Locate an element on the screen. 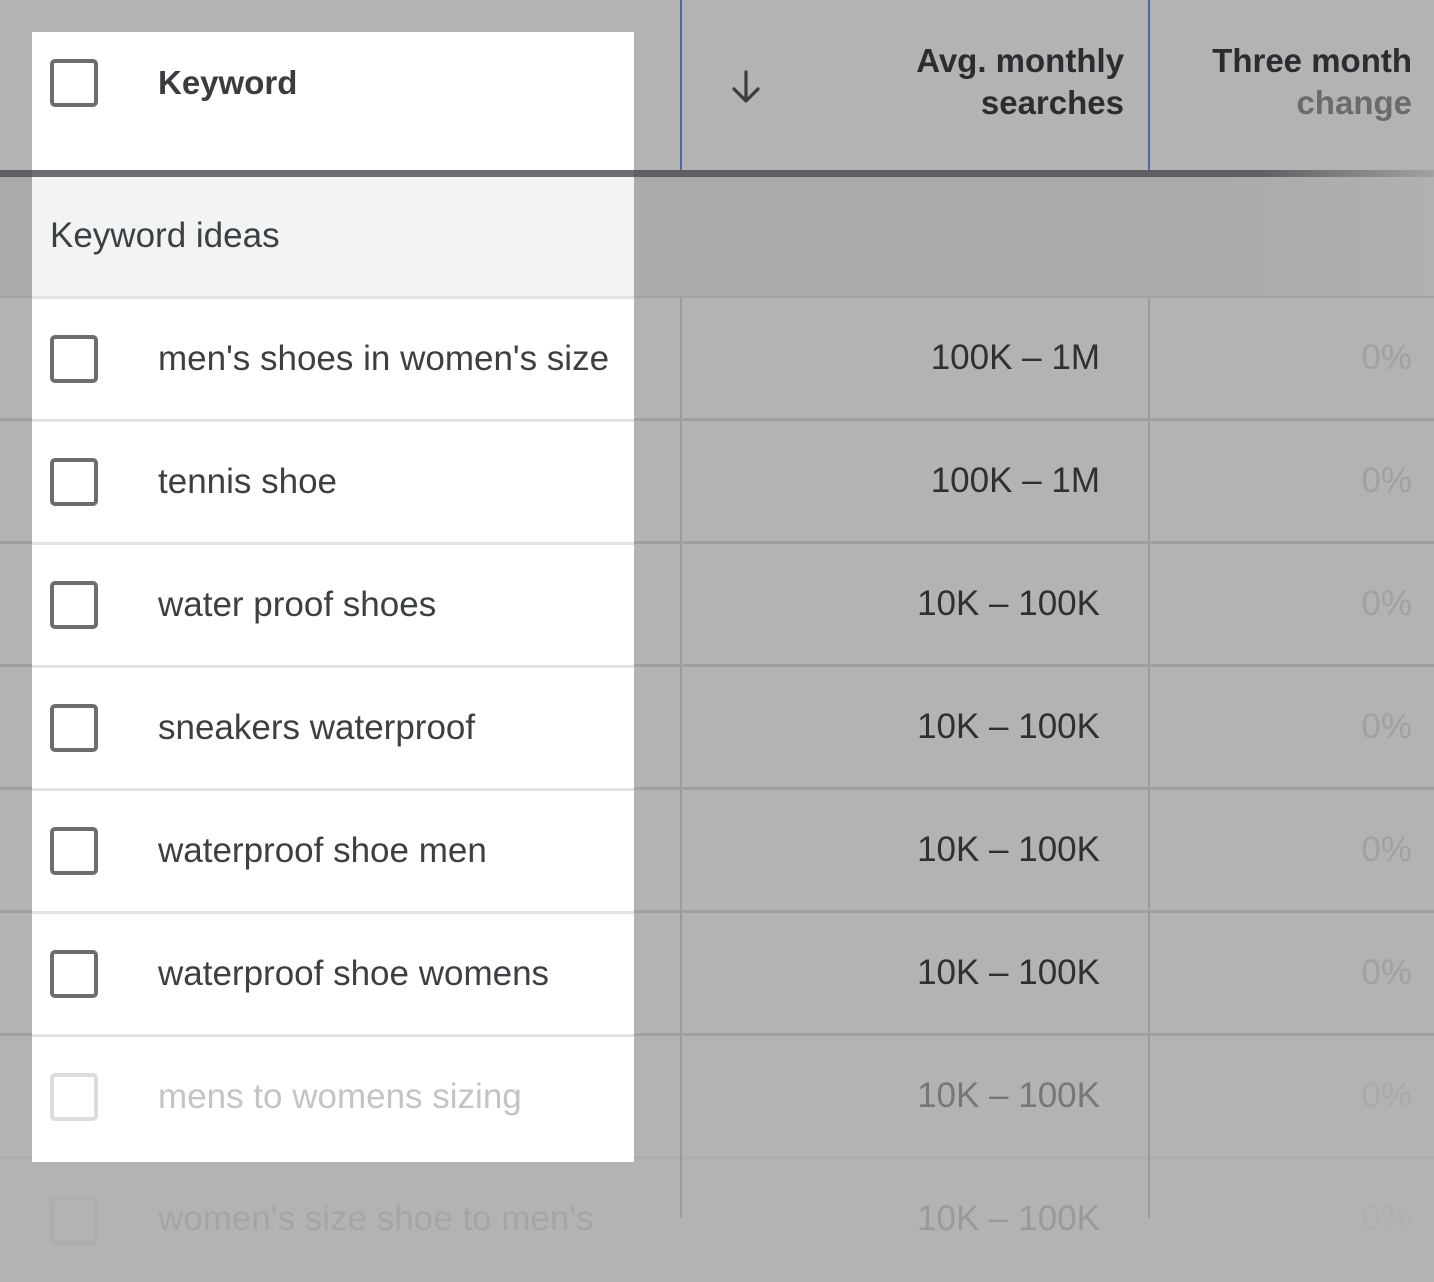 The height and width of the screenshot is (1282, 1434). header-line: Avg. monthly is located at coordinates (1020, 60).